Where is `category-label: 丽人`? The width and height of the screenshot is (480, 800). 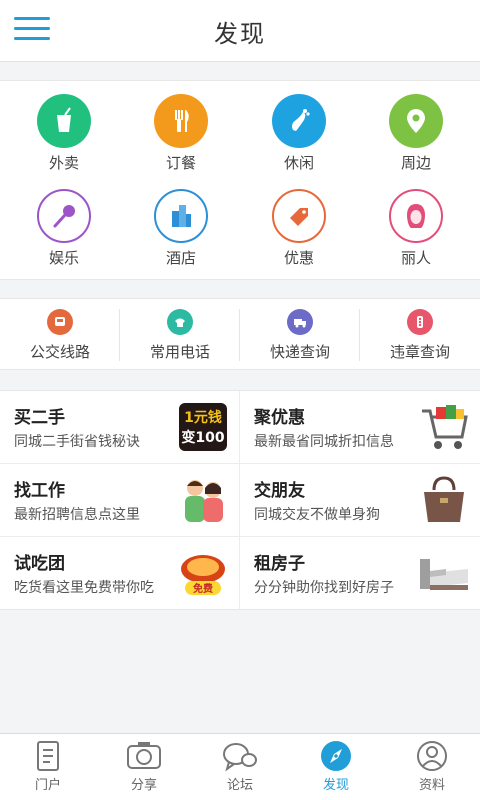
category-label: 丽人 is located at coordinates (415, 258).